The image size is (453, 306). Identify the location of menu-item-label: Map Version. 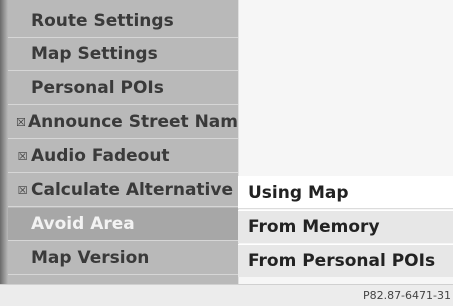
(90, 258).